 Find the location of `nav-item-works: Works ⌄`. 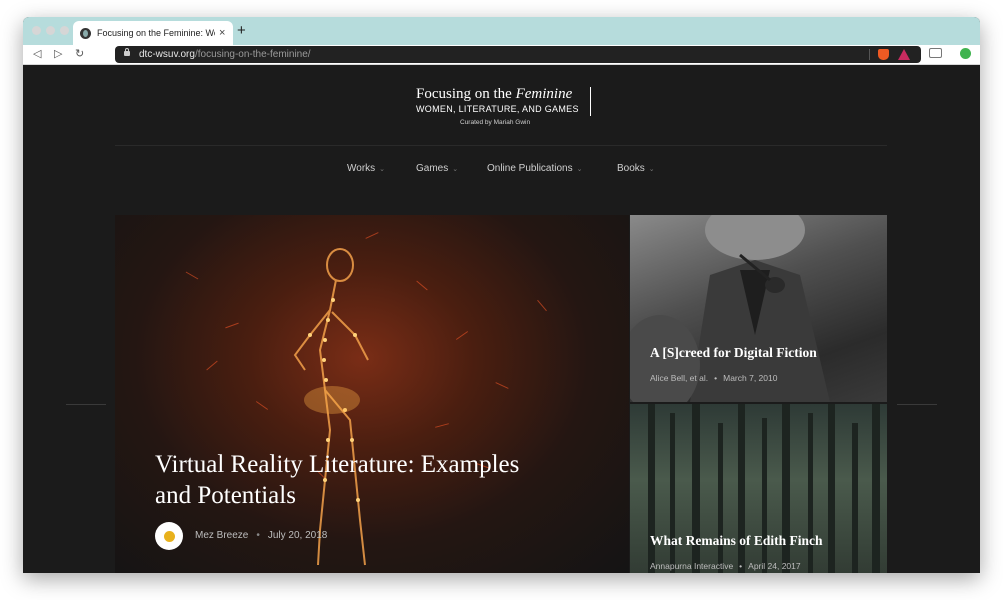

nav-item-works: Works ⌄ is located at coordinates (366, 168).